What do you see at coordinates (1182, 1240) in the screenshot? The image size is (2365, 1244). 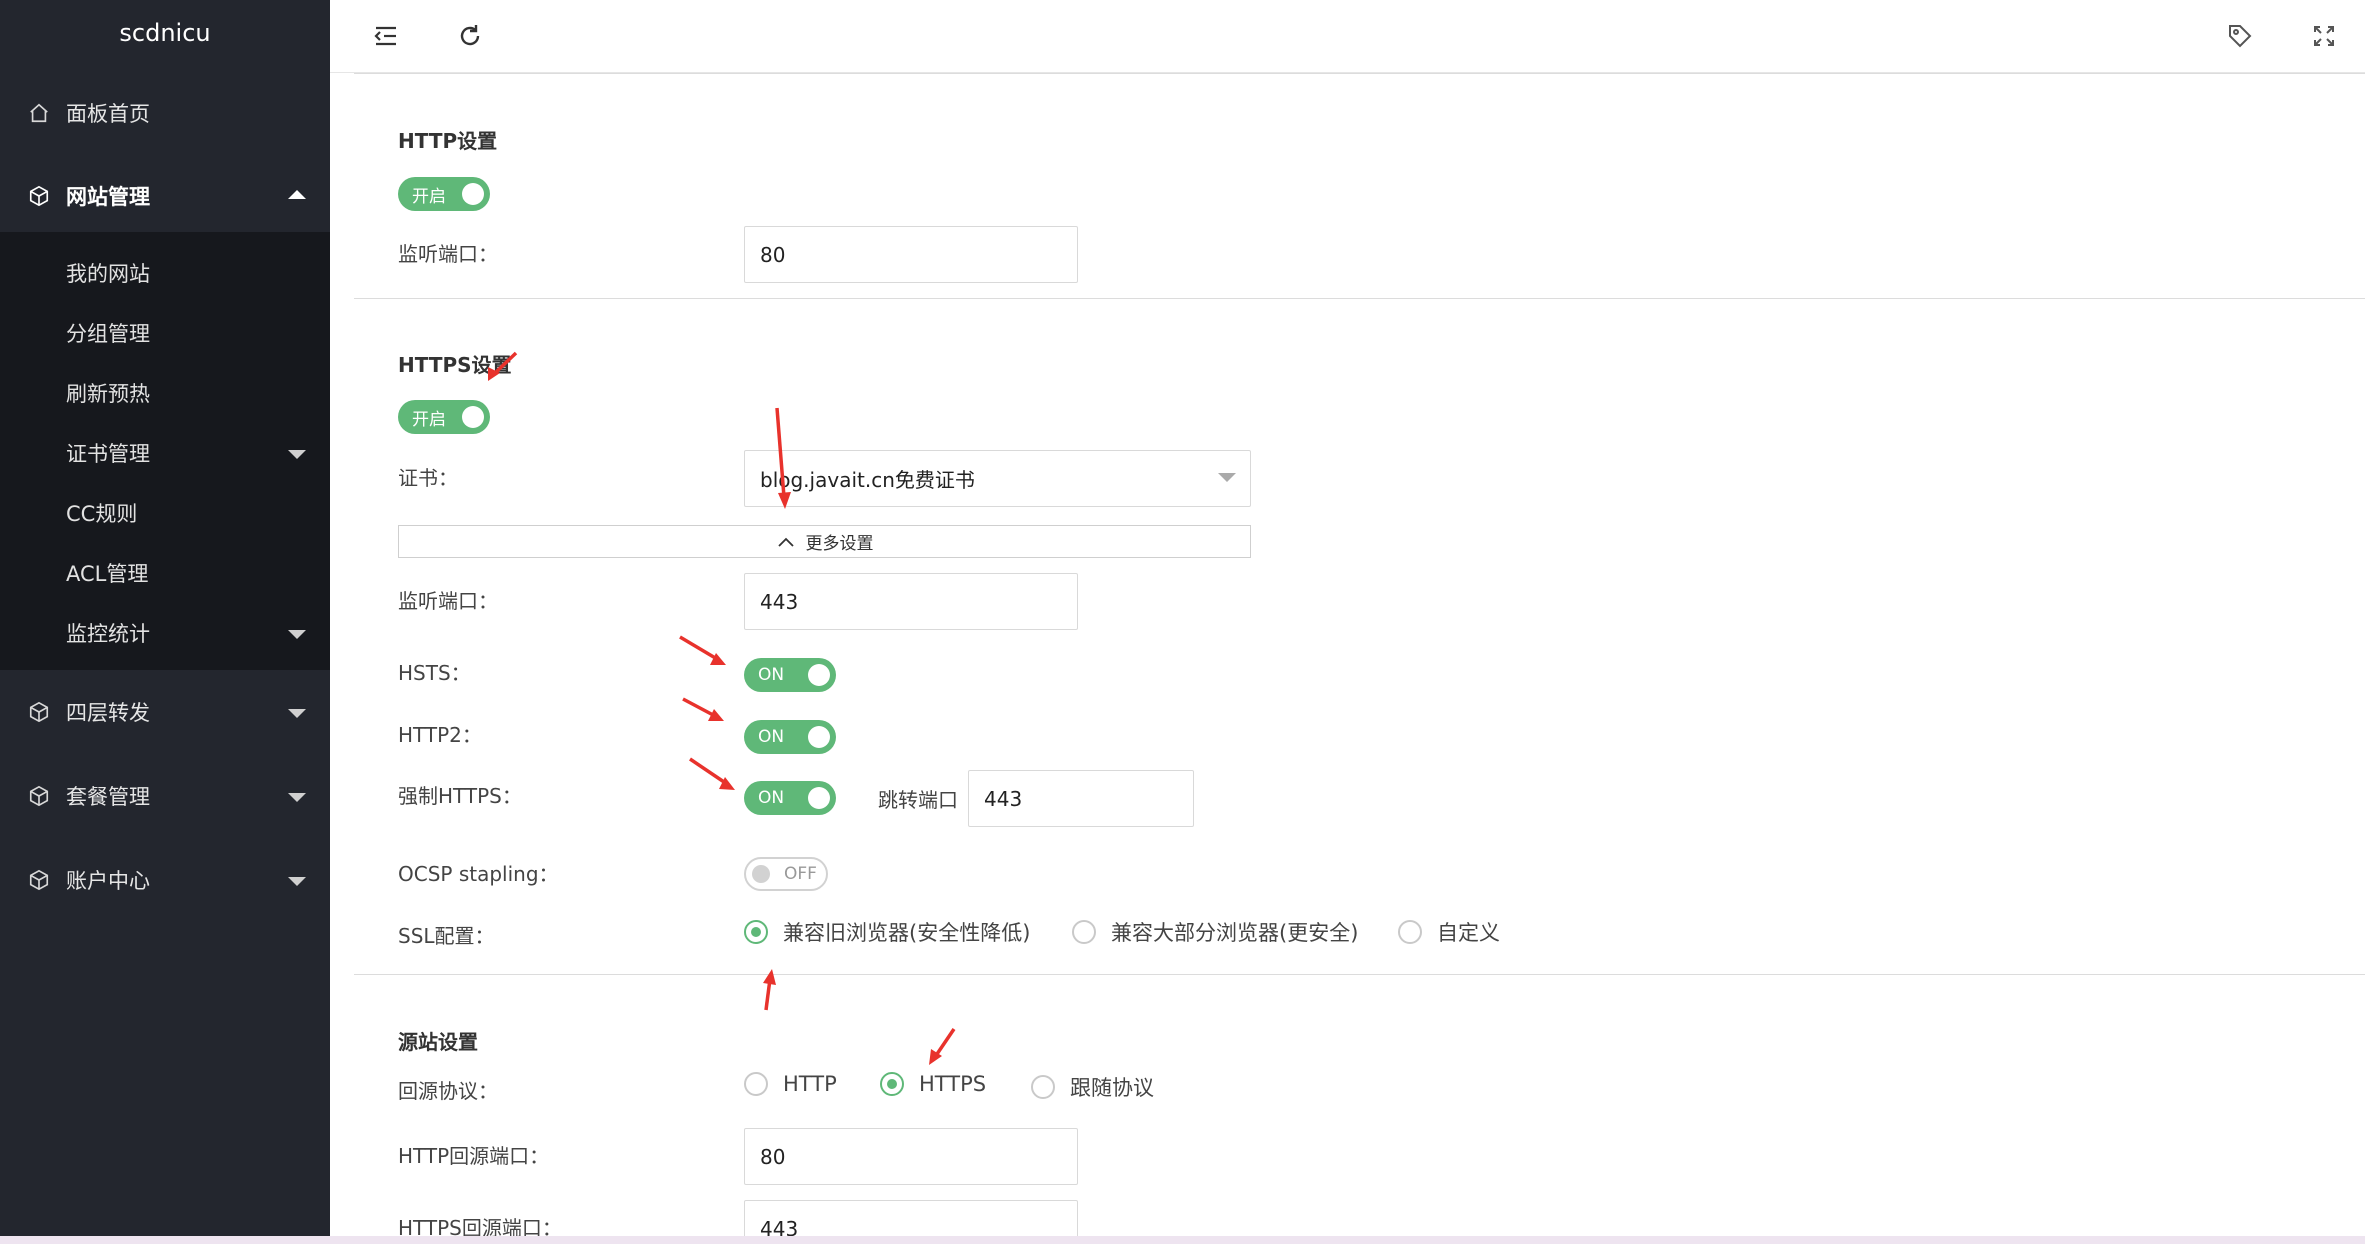 I see `bottom-scrollbar` at bounding box center [1182, 1240].